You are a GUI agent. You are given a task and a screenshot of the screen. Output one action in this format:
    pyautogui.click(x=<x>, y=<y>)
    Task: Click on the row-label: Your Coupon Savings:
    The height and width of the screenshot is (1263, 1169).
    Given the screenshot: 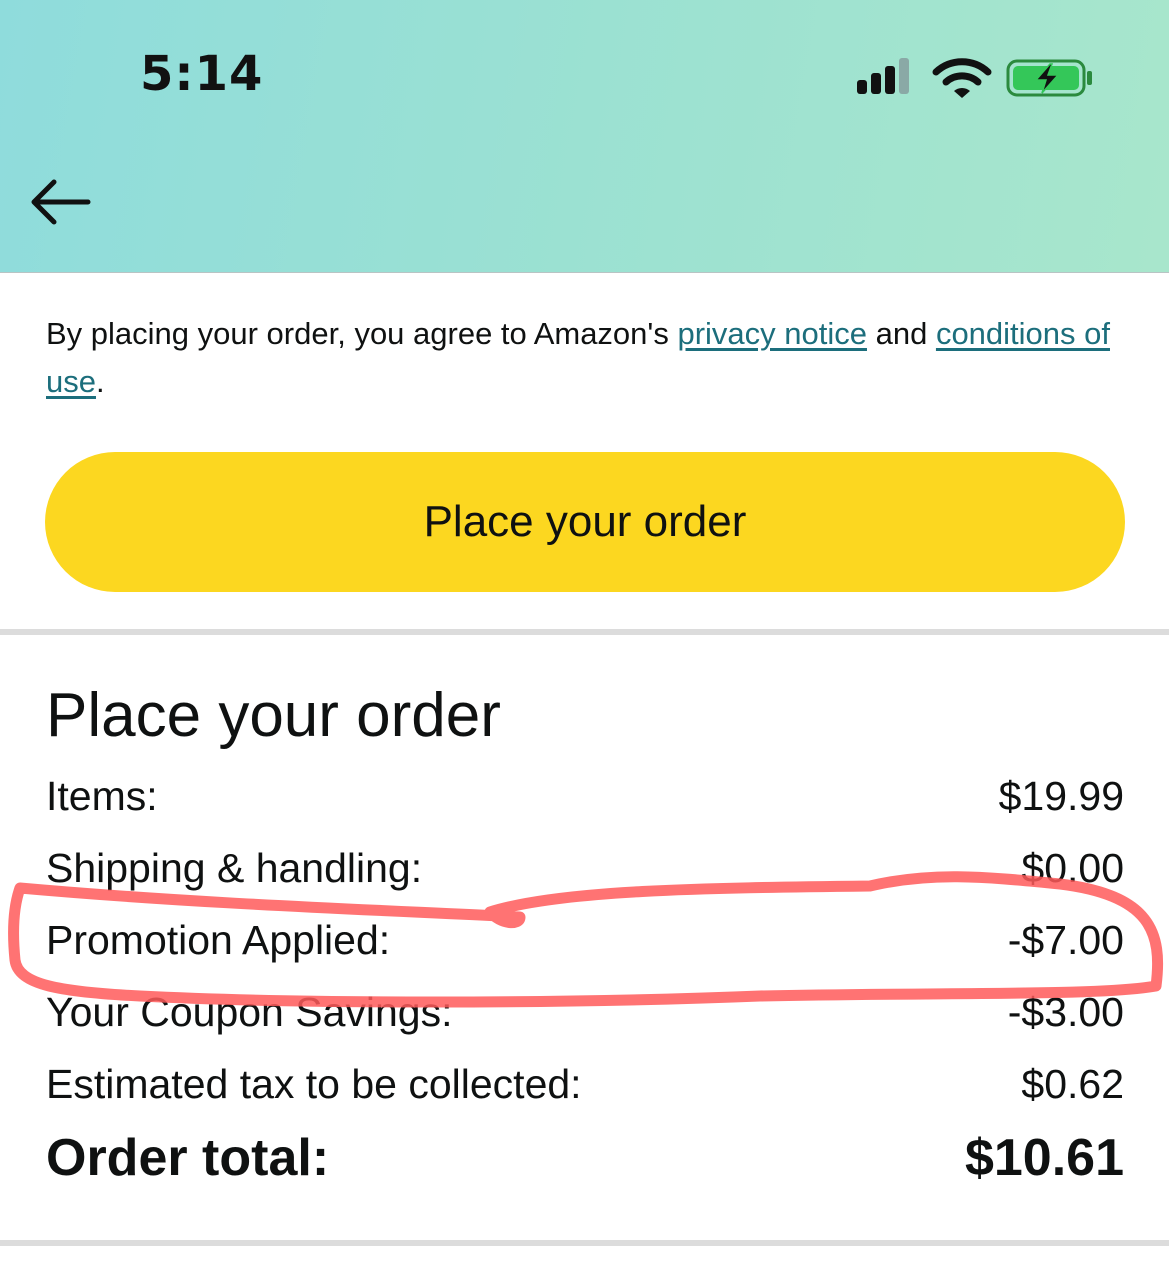 What is the action you would take?
    pyautogui.click(x=249, y=1011)
    